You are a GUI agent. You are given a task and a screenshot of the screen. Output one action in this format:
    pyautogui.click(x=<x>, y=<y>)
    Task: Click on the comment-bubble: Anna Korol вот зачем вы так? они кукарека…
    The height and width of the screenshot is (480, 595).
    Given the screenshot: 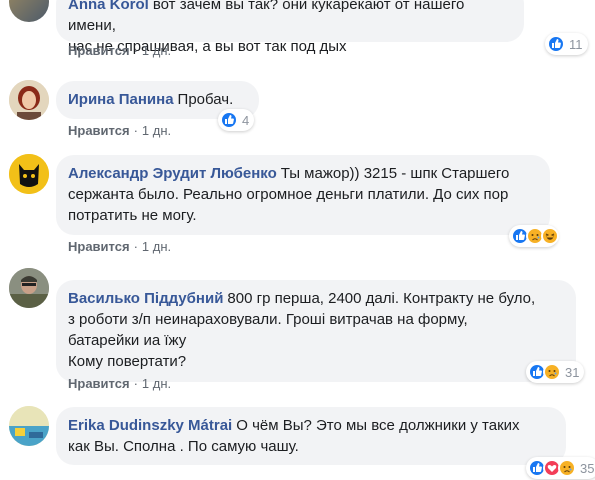 What is the action you would take?
    pyautogui.click(x=290, y=27)
    